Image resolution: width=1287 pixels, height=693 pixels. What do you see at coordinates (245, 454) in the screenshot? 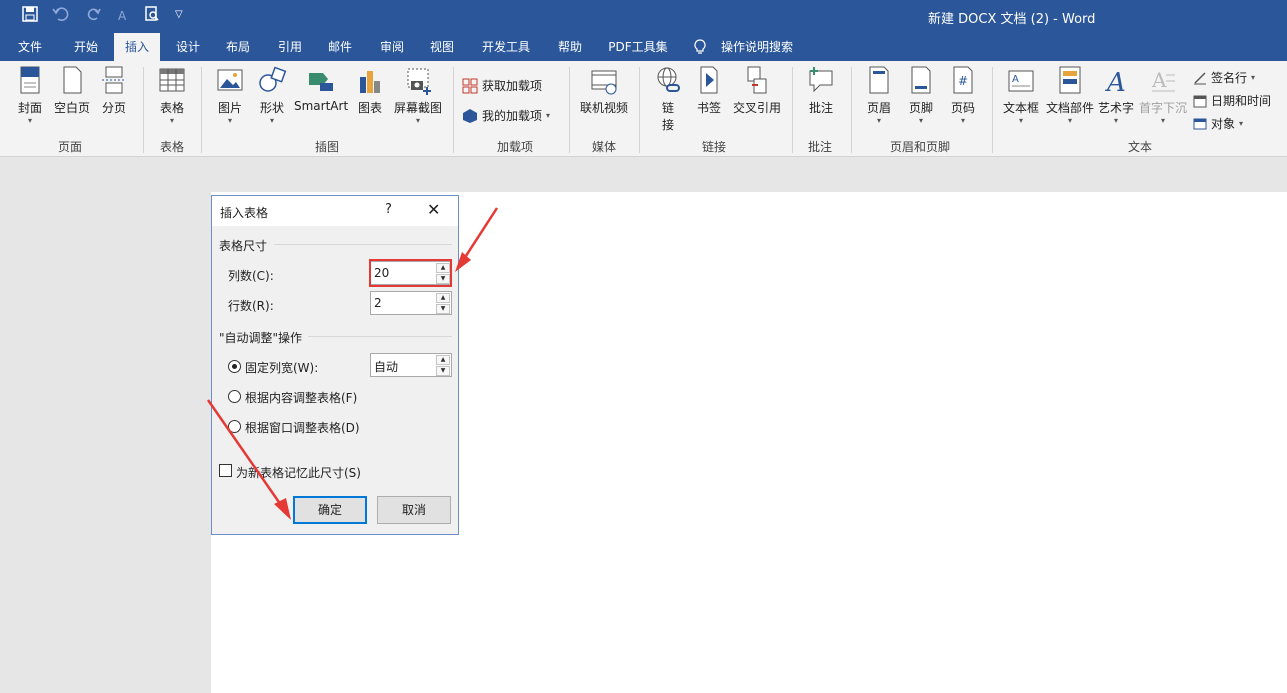
I see `arrow-to-ok` at bounding box center [245, 454].